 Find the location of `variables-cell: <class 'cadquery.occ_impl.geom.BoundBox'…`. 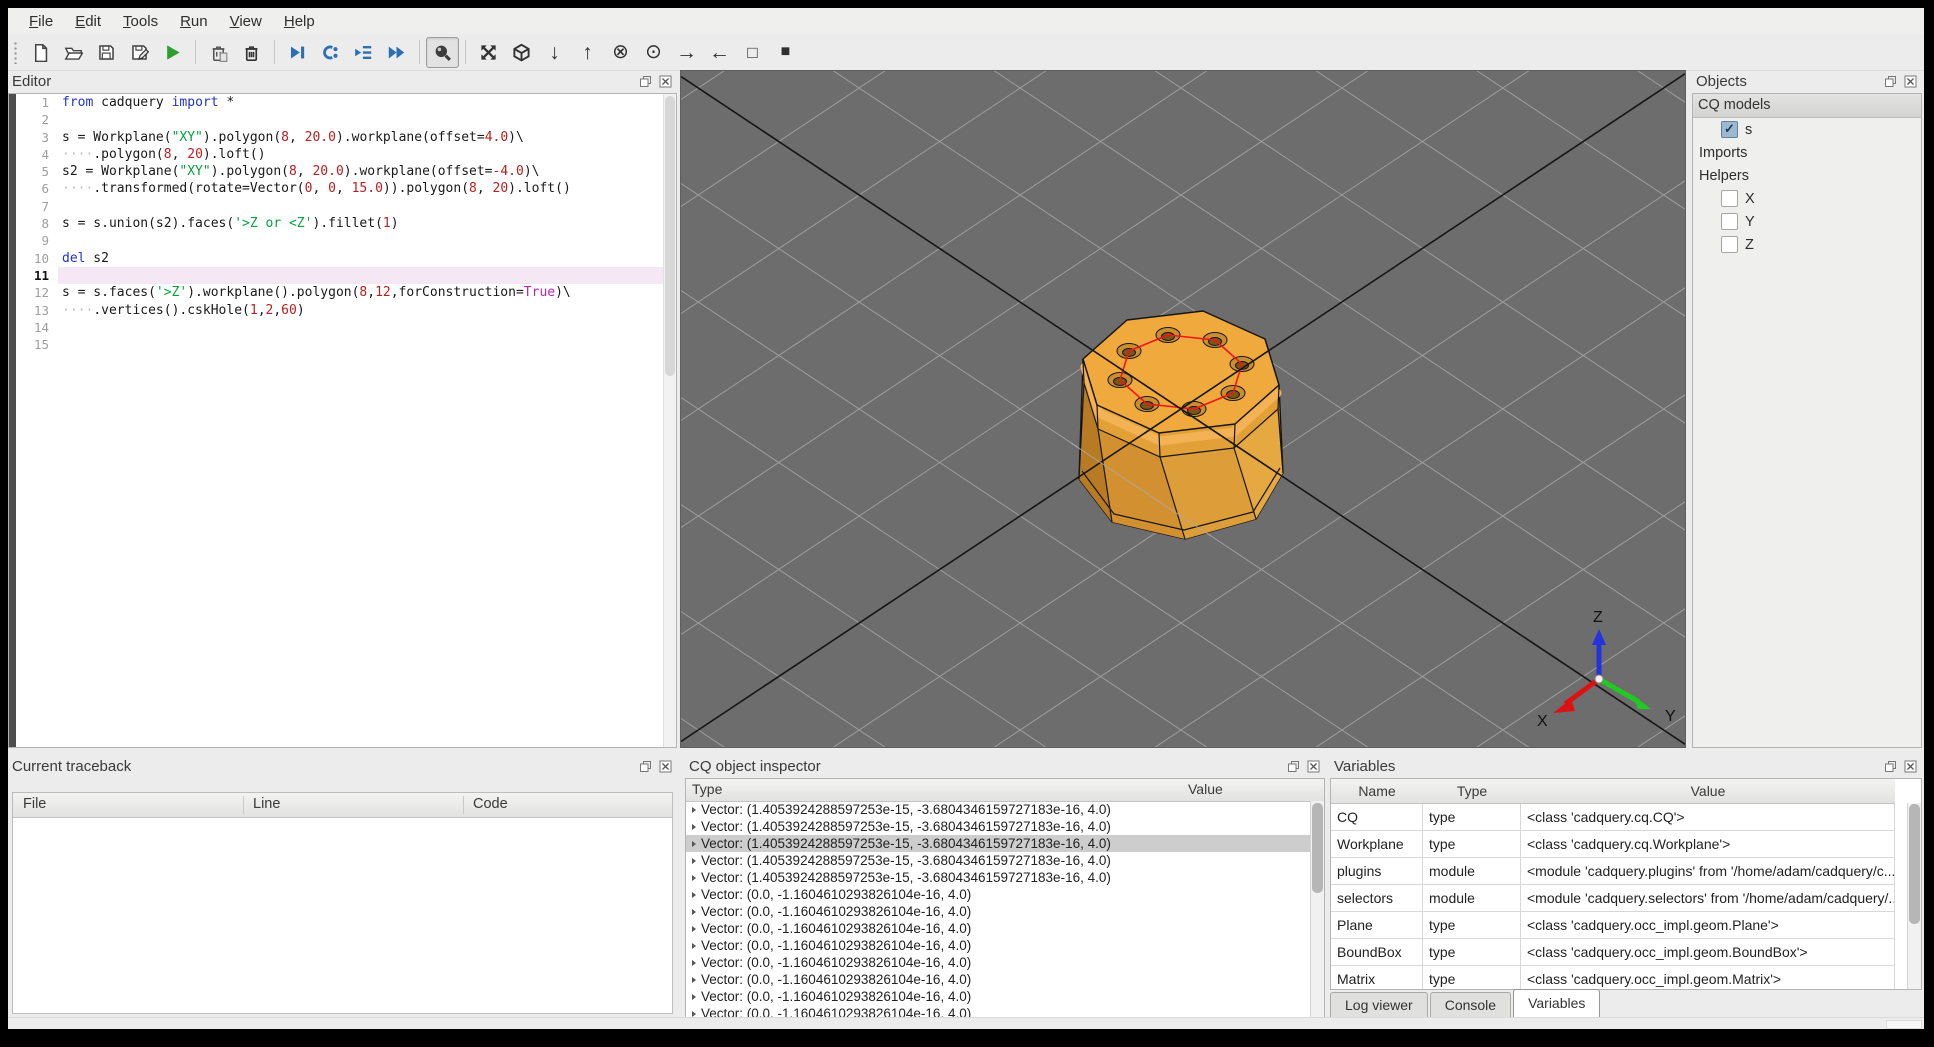

variables-cell: <class 'cadquery.occ_impl.geom.BoundBox'… is located at coordinates (1708, 952).